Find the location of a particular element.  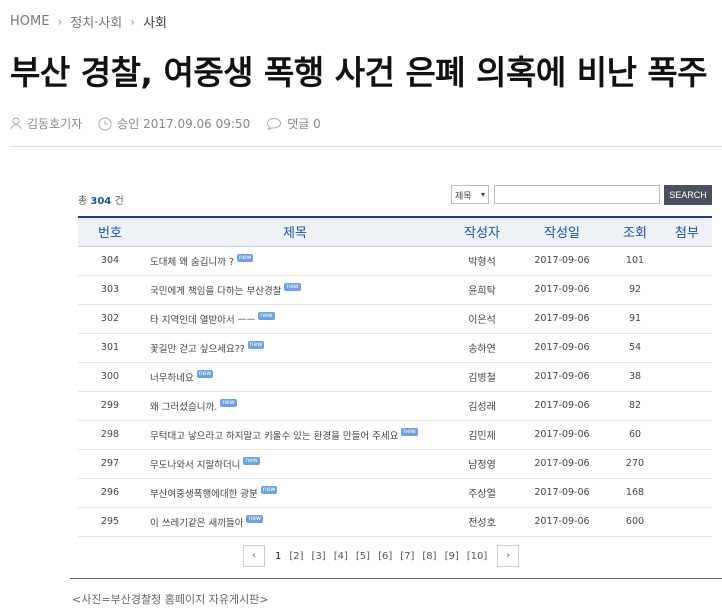

row-title: 왜 그러셨습니까. is located at coordinates (183, 407).